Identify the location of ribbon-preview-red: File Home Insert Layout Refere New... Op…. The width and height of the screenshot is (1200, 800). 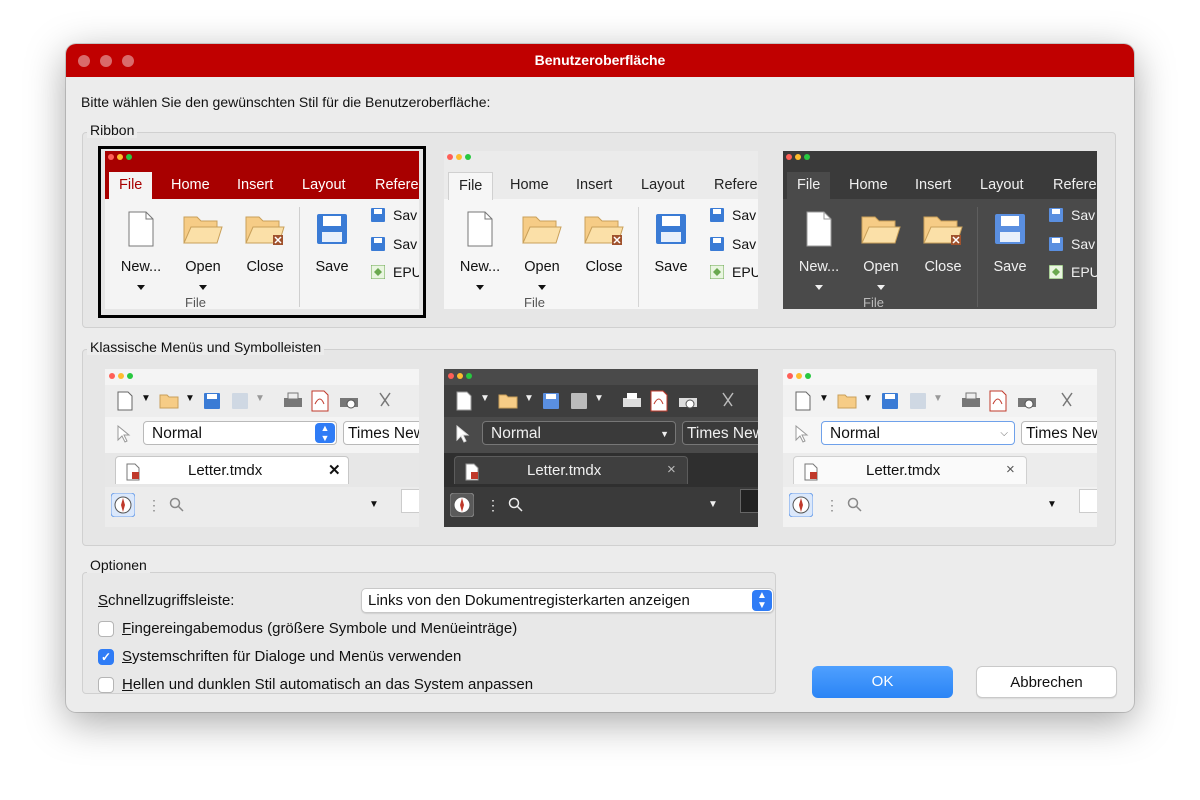
(262, 230).